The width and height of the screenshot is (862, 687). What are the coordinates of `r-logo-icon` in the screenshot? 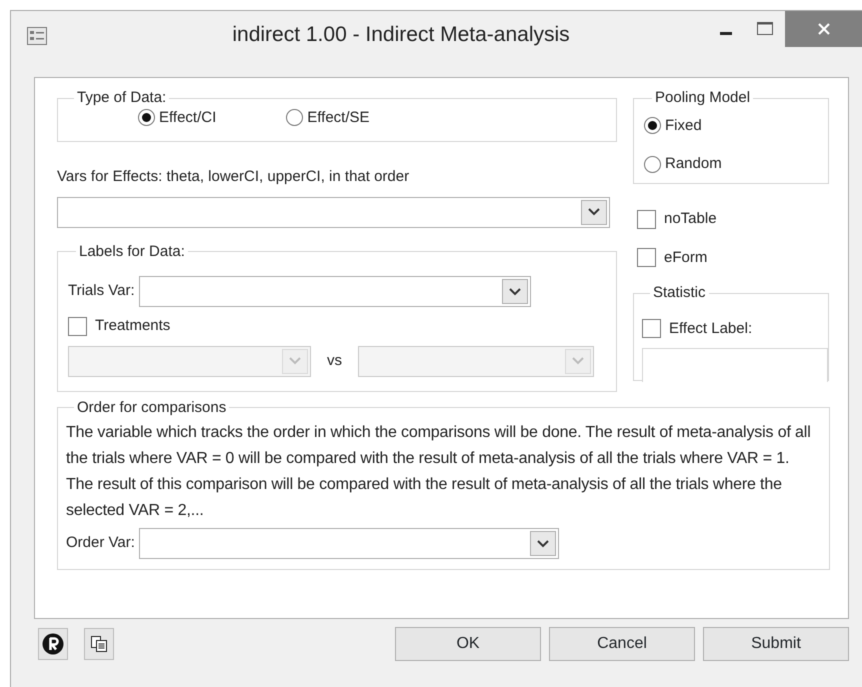 It's located at (53, 644).